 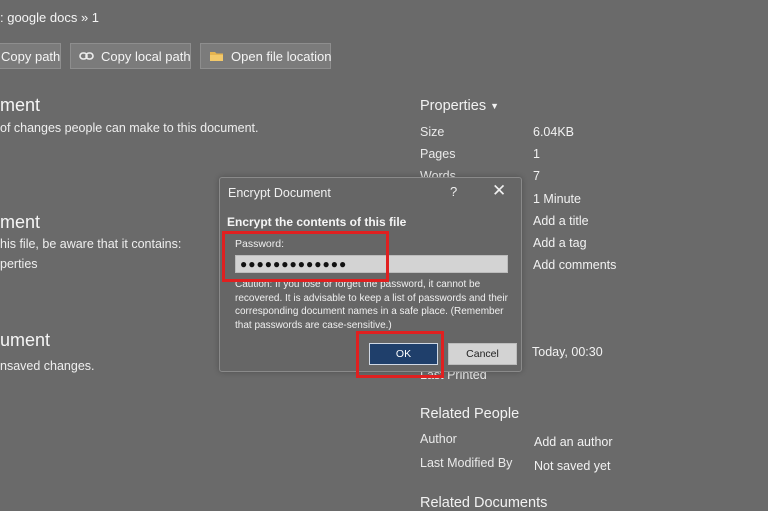 I want to click on prop-value-editing-time: 1 Minute, so click(x=557, y=199).